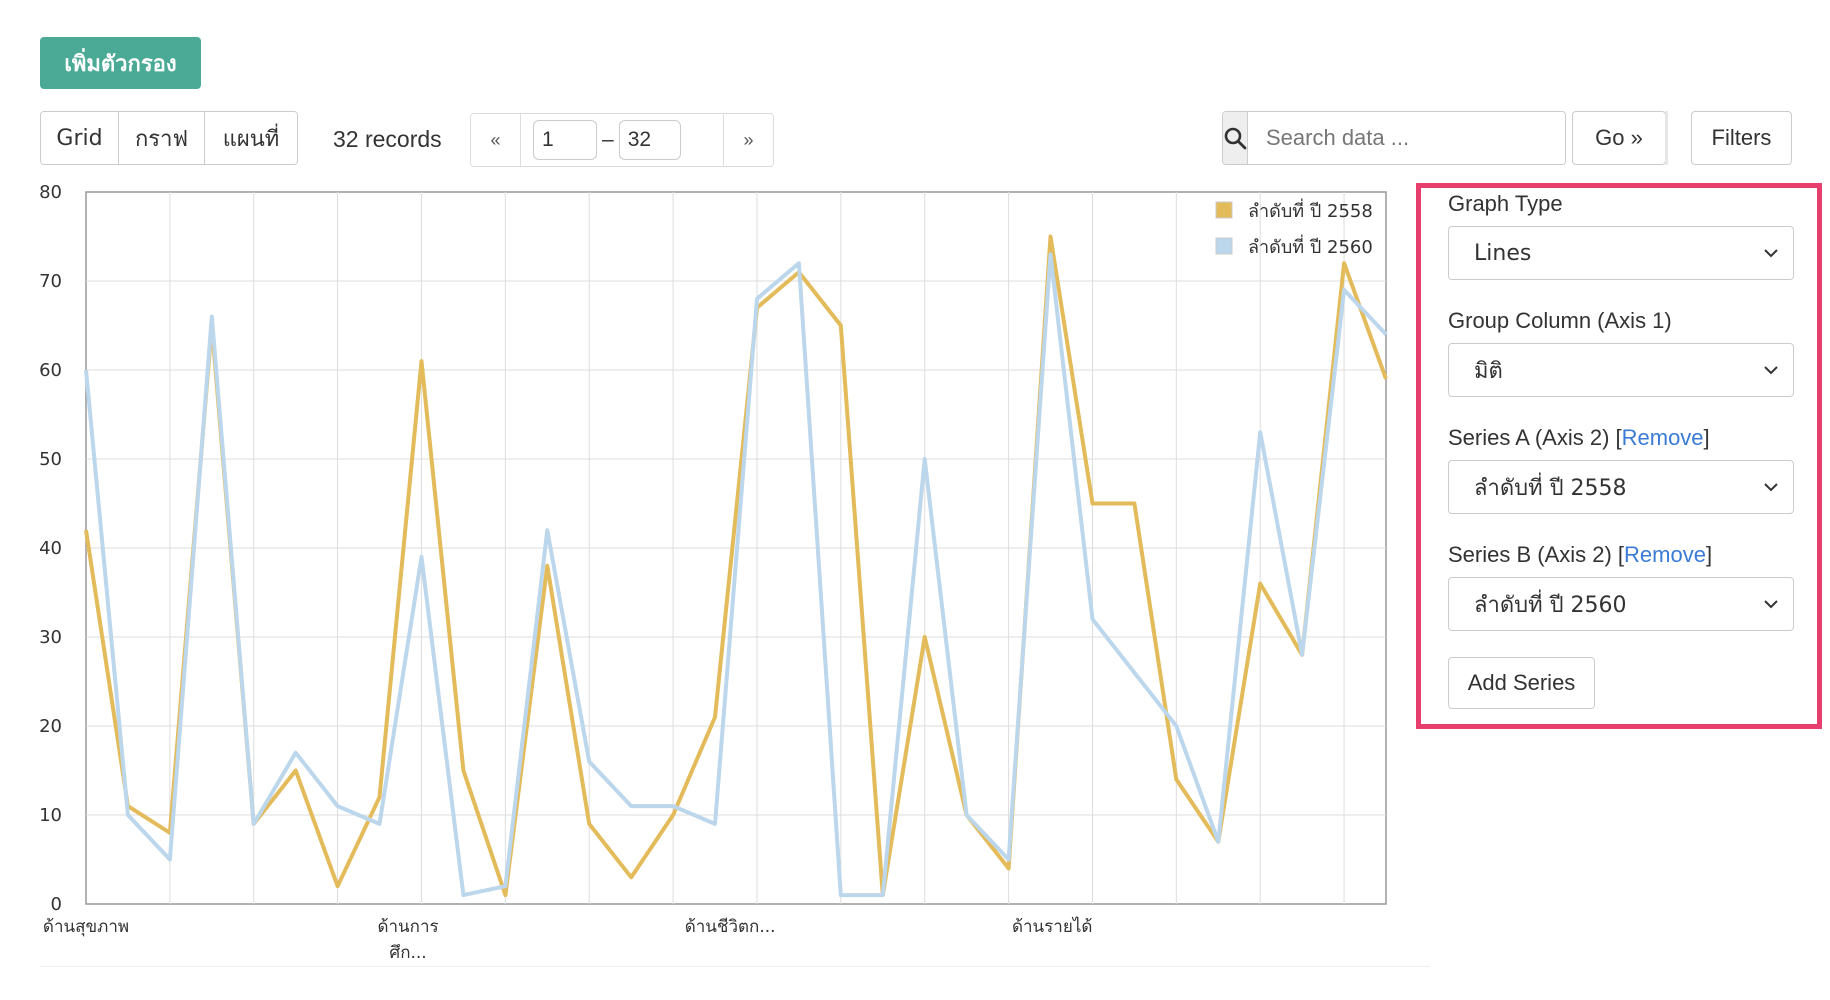 This screenshot has width=1830, height=1000. Describe the element at coordinates (387, 139) in the screenshot. I see `record-count: 32 records` at that location.